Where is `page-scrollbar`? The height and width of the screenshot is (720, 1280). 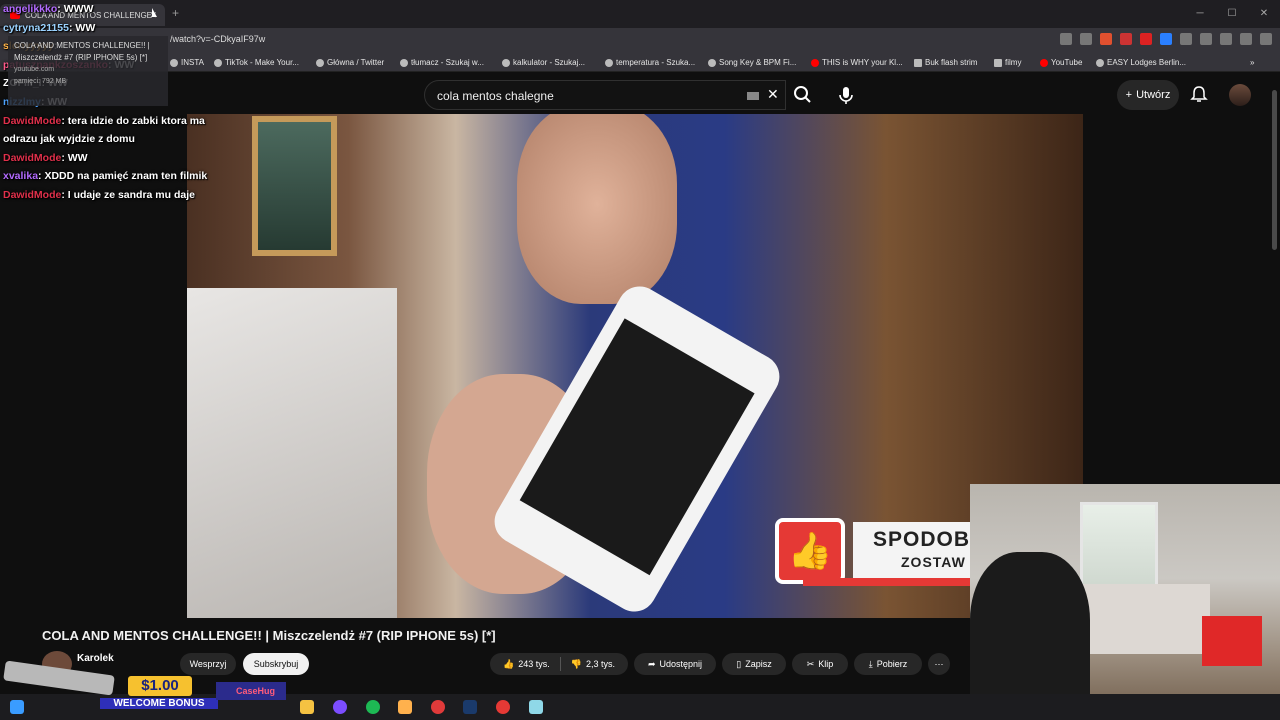 page-scrollbar is located at coordinates (1274, 170).